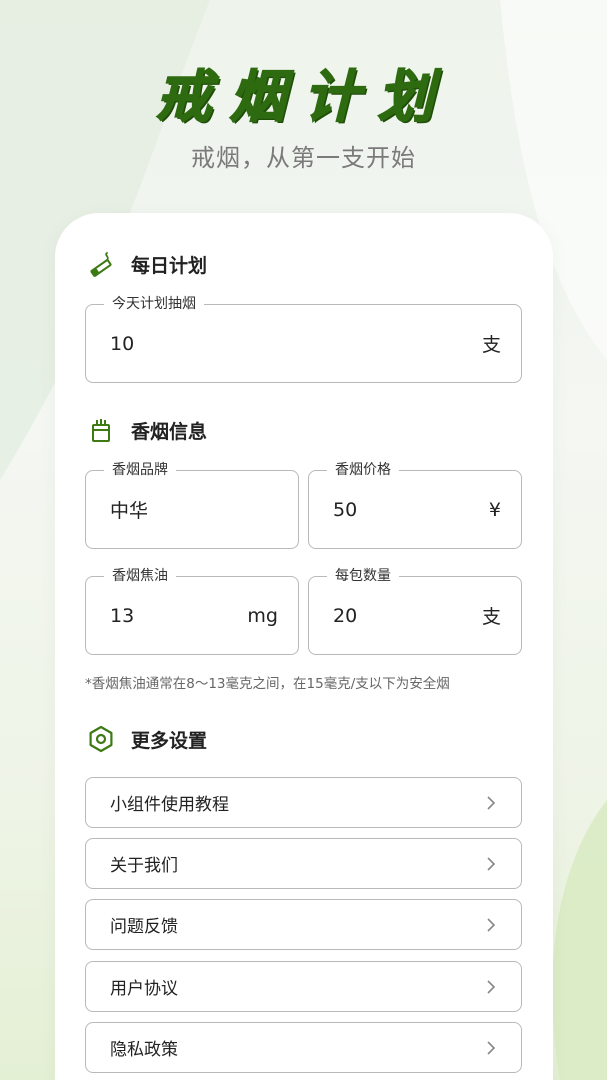 This screenshot has width=607, height=1080. I want to click on hexagon-settings-icon, so click(101, 739).